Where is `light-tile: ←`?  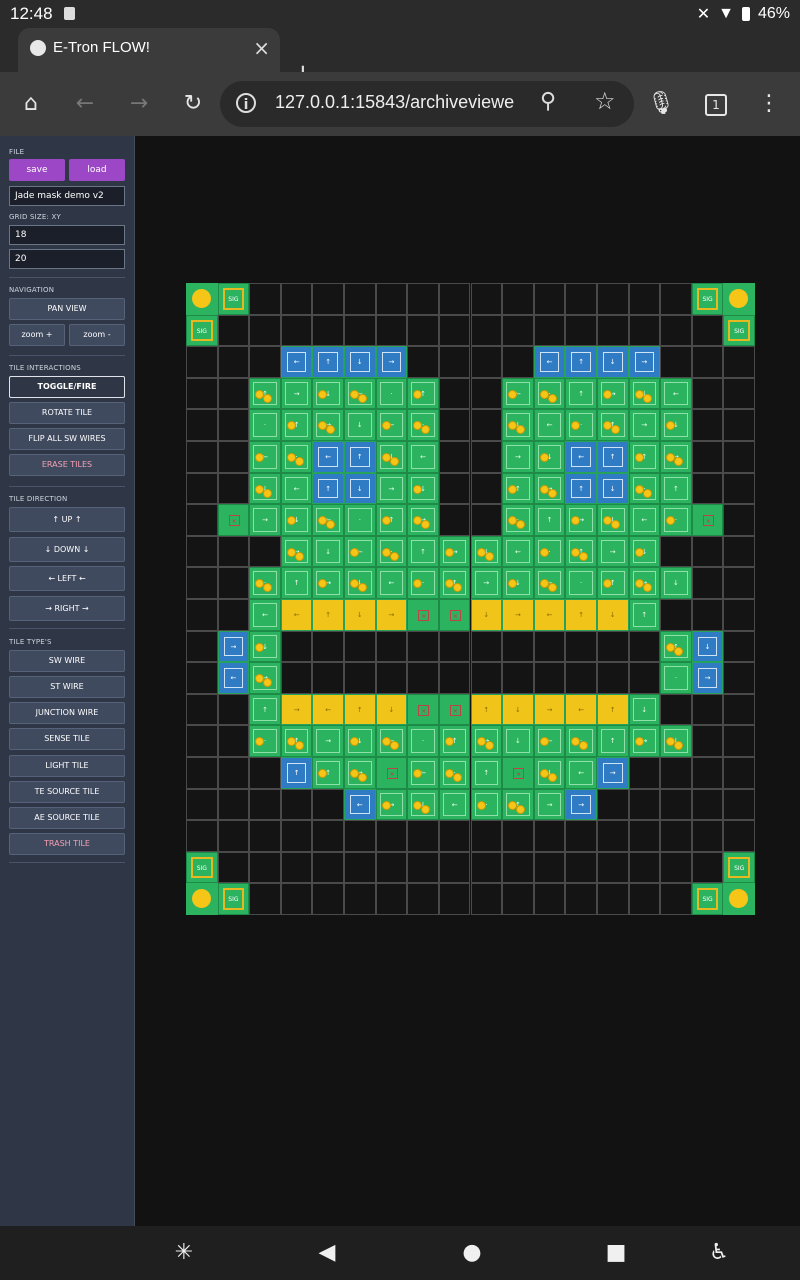 light-tile: ← is located at coordinates (581, 709).